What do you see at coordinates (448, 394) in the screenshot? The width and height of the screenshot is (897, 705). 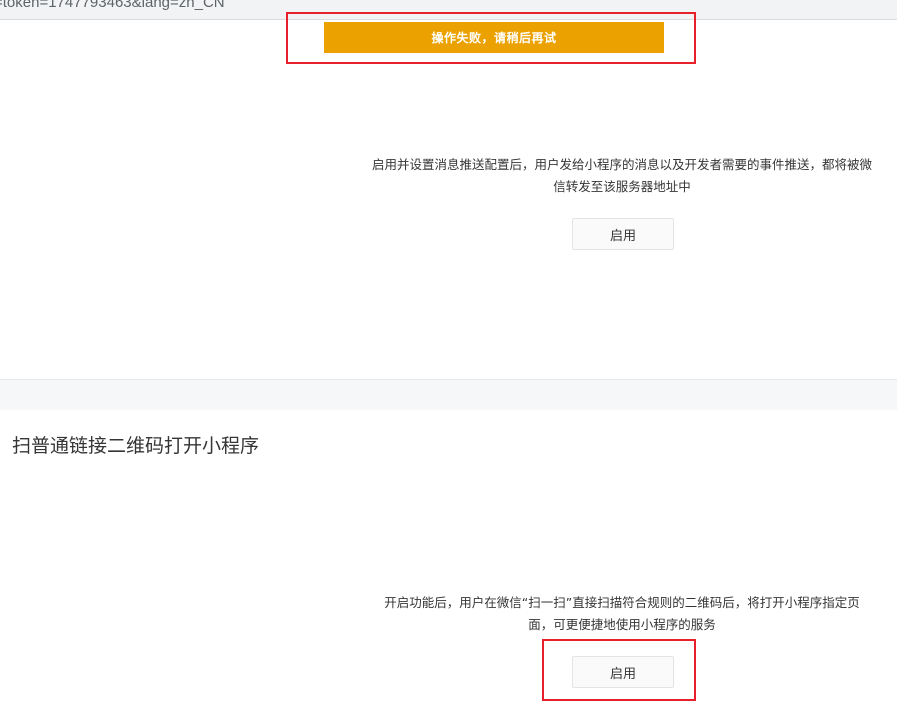 I see `section-divider` at bounding box center [448, 394].